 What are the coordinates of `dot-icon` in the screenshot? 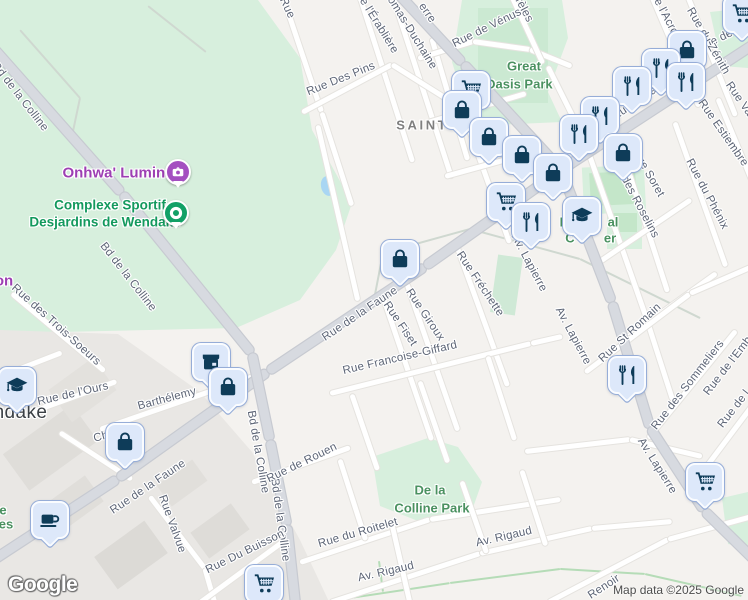 It's located at (176, 213).